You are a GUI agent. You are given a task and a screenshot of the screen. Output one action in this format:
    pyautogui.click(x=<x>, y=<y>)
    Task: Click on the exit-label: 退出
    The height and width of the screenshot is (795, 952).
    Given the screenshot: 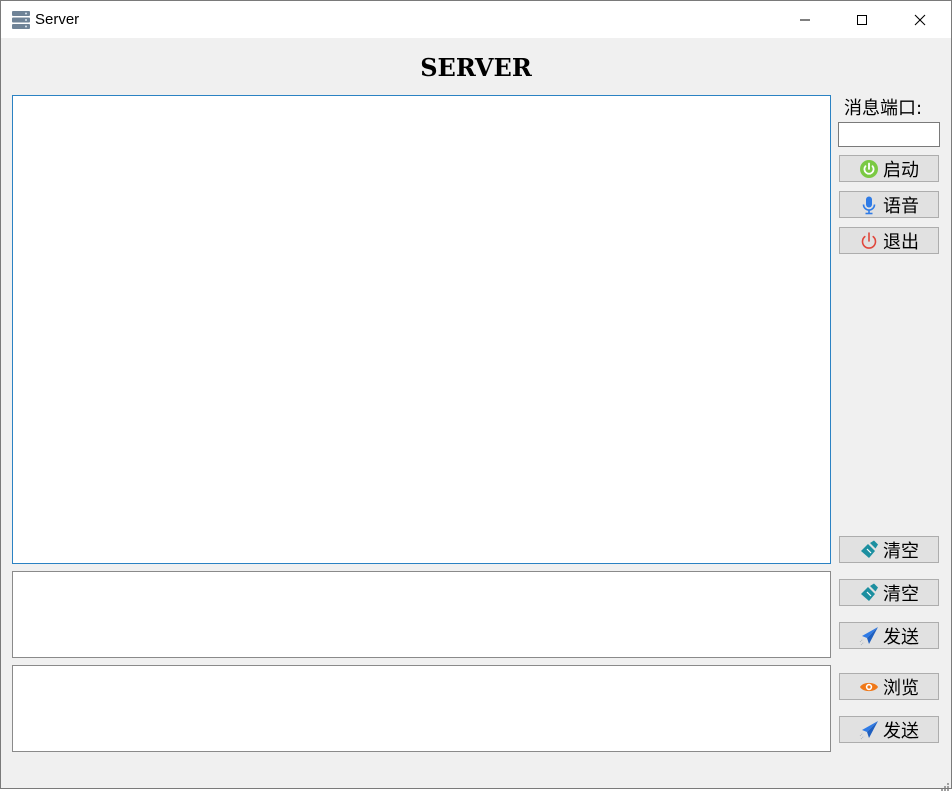 What is the action you would take?
    pyautogui.click(x=901, y=242)
    